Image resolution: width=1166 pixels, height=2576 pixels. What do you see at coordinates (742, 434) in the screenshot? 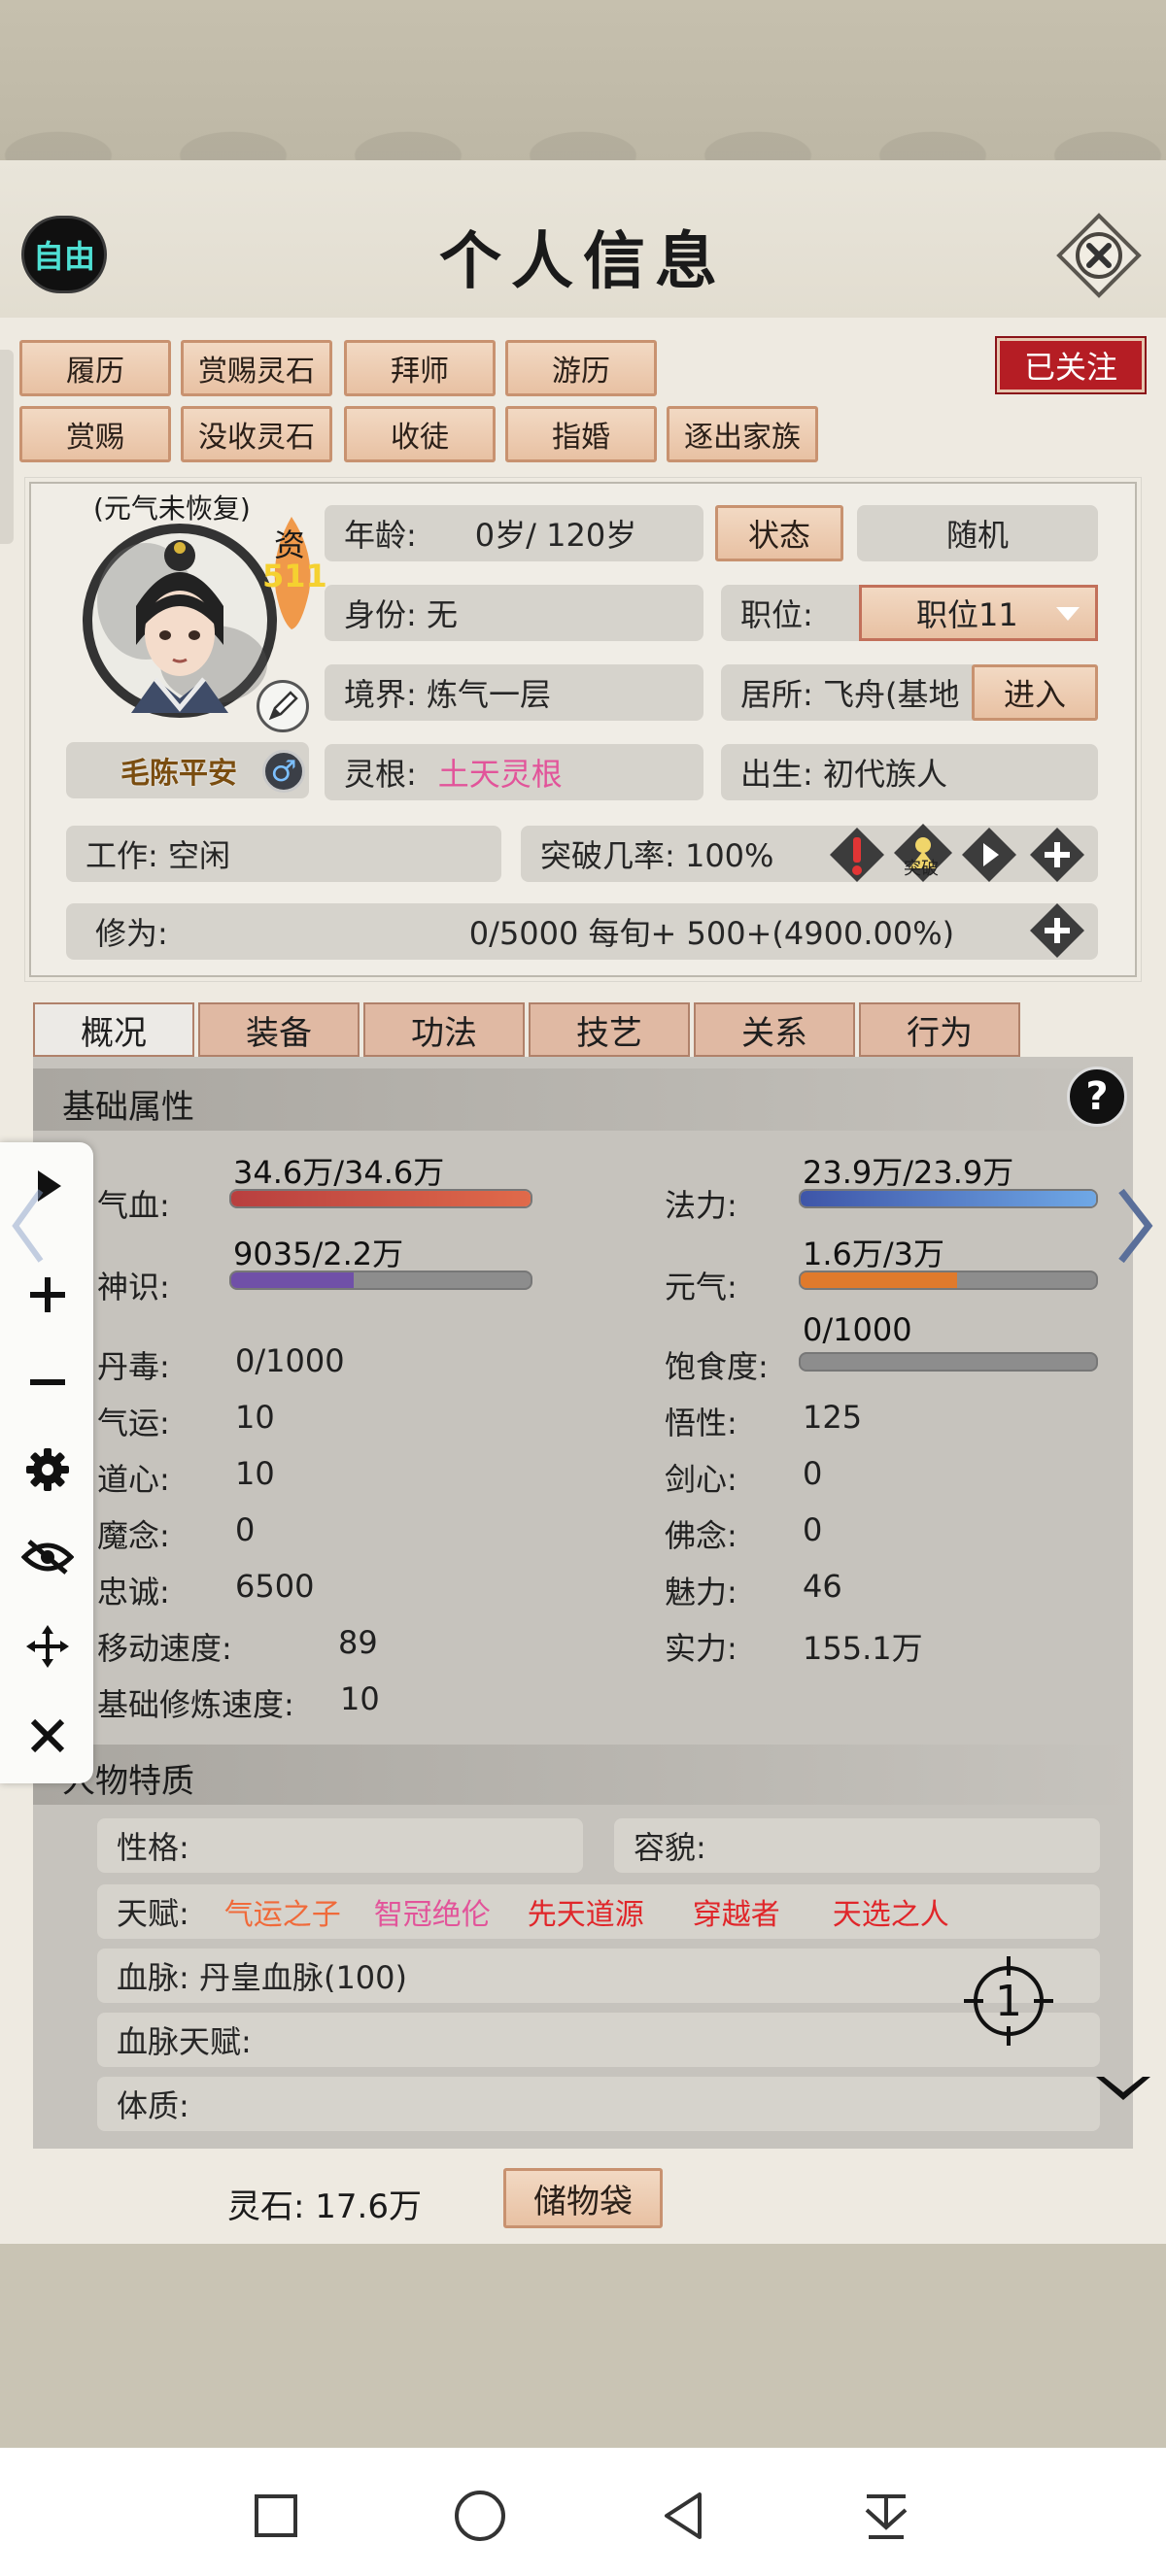
I see `expel-button: 逐出家族` at bounding box center [742, 434].